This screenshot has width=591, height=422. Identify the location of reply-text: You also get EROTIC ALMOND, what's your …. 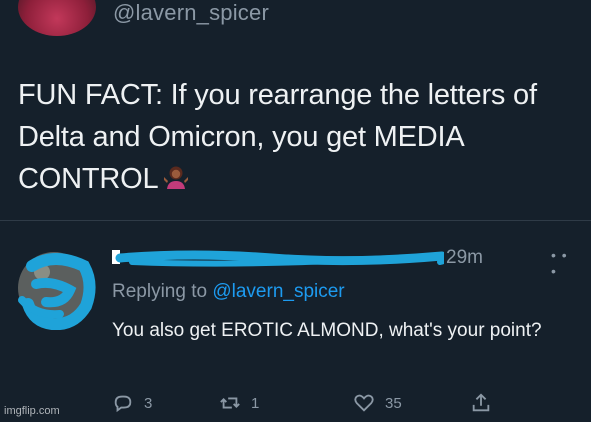
(327, 330).